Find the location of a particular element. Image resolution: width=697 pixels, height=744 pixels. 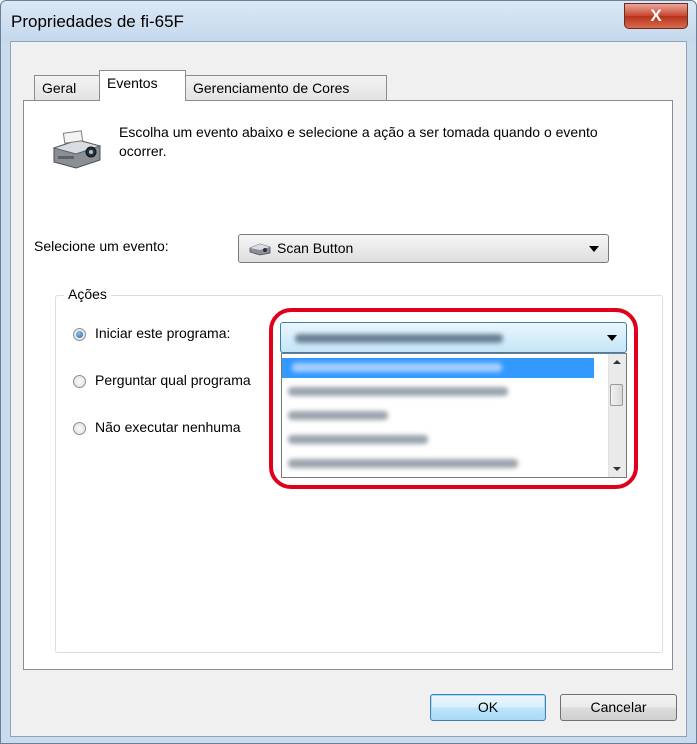

close-icon: X is located at coordinates (656, 15).